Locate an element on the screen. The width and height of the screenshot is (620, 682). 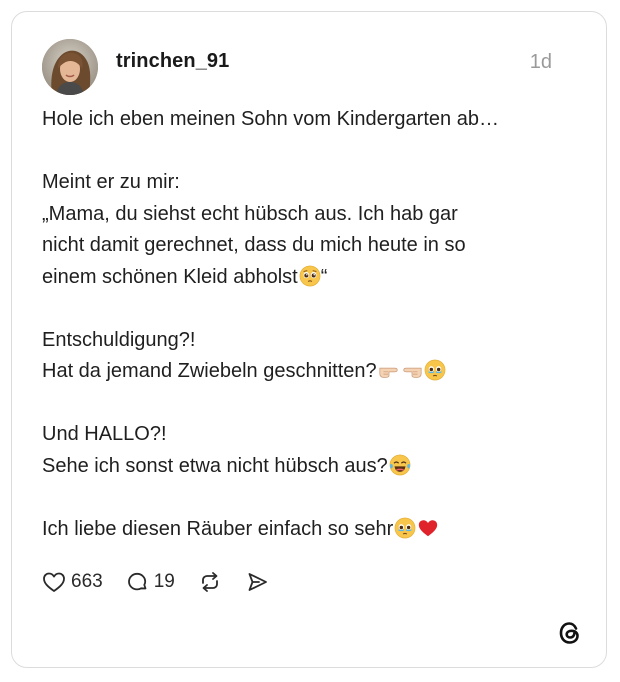
text-line: Entschuldigung?! is located at coordinates (119, 339).